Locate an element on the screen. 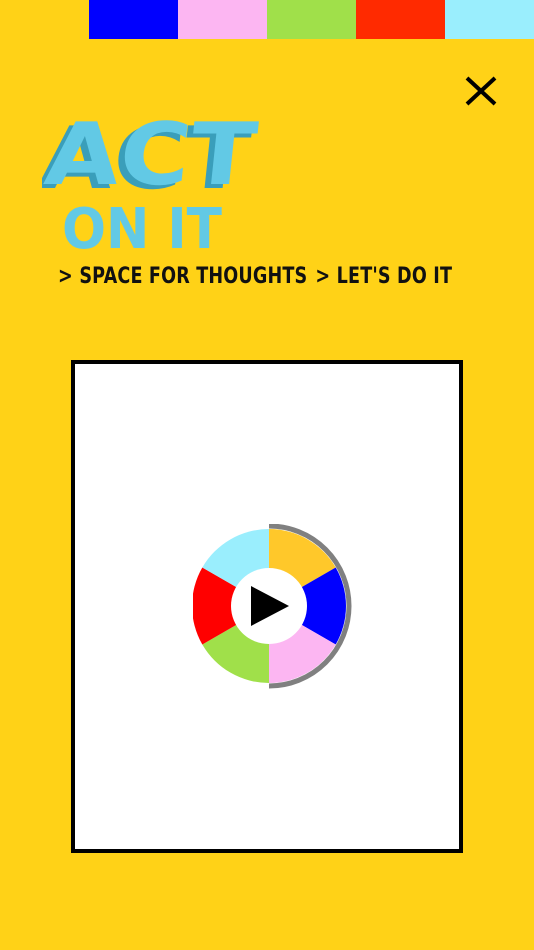 This screenshot has height=950, width=534. breadcrumb-item-lets-do-it: LET'S DO IT is located at coordinates (394, 276).